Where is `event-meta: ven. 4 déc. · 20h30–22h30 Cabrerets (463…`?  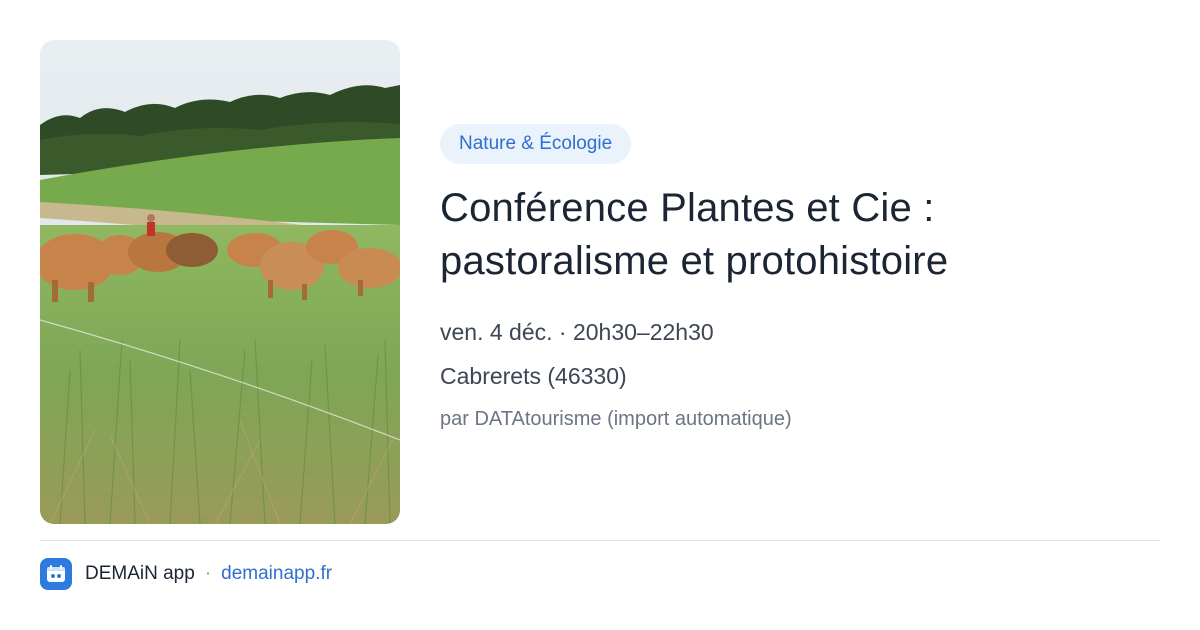
event-meta: ven. 4 déc. · 20h30–22h30 Cabrerets (463… is located at coordinates (800, 375).